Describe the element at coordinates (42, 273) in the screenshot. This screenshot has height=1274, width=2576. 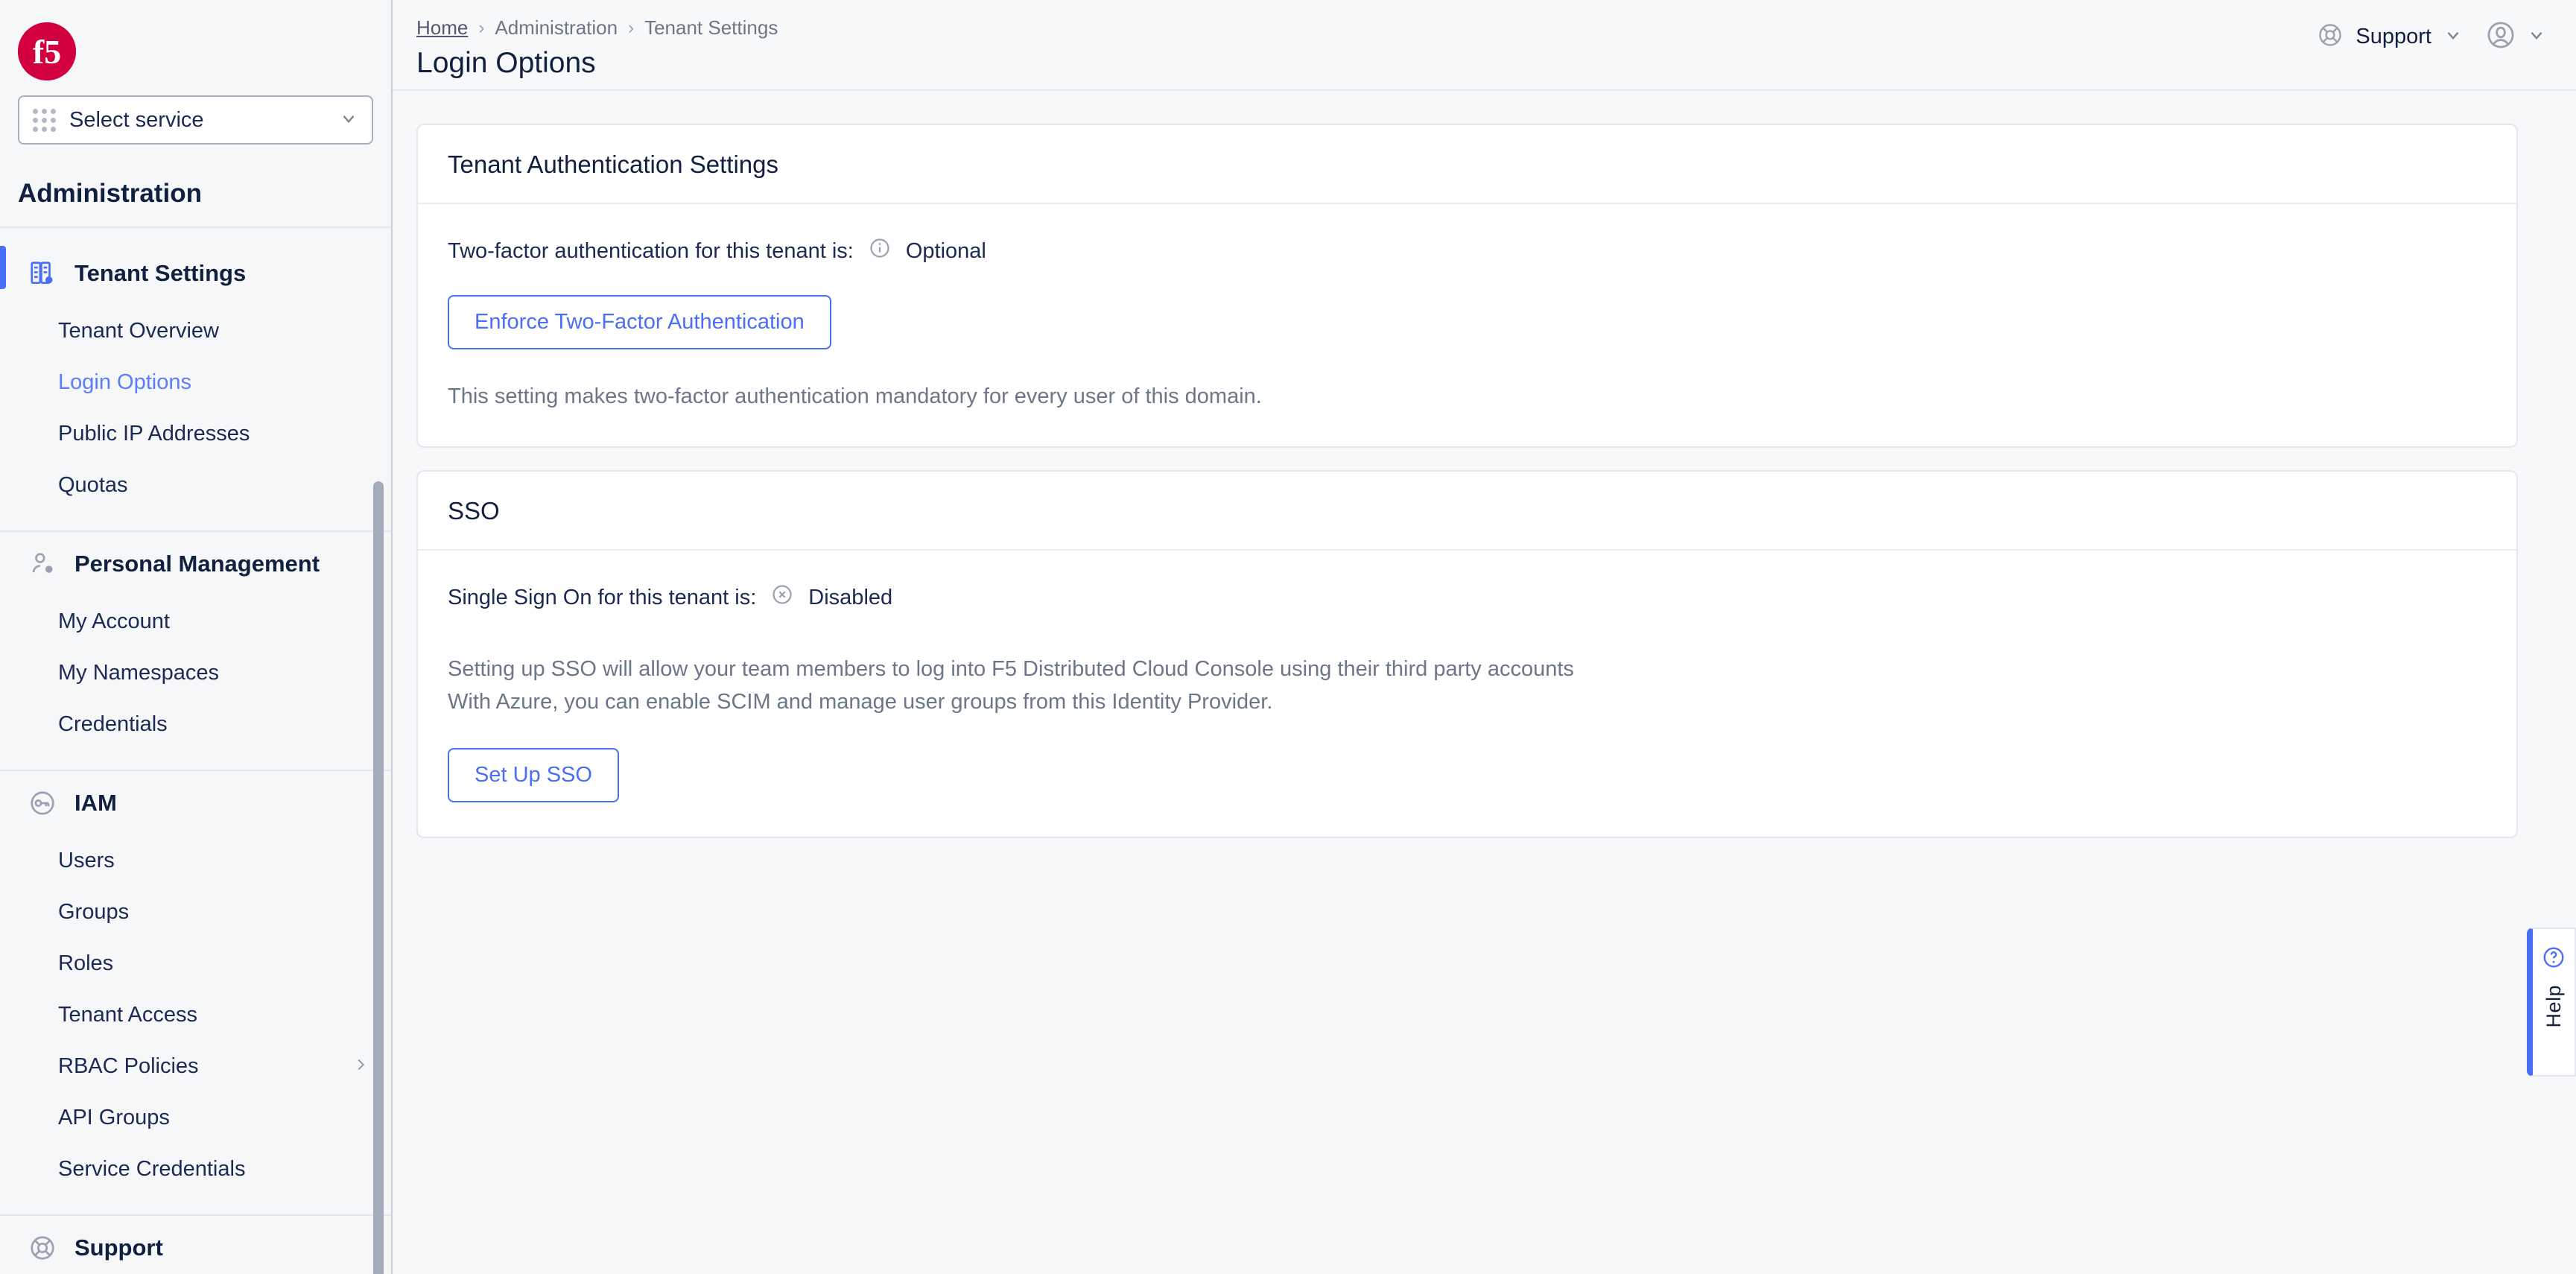
I see `building-settings-icon` at that location.